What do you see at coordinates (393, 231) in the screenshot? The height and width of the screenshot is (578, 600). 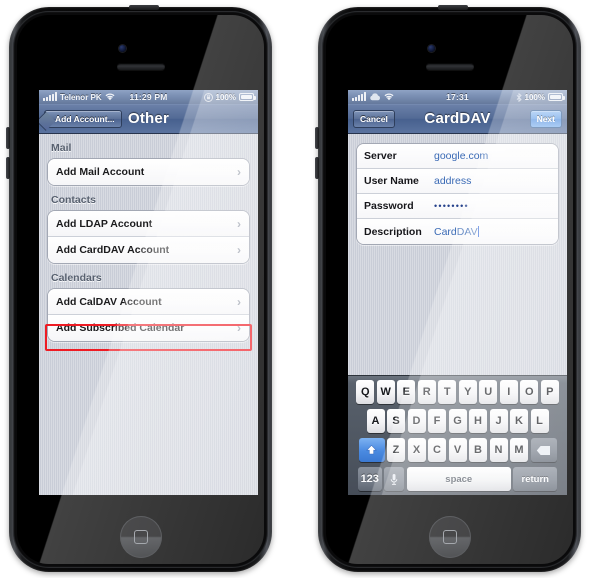 I see `field-label: Description` at bounding box center [393, 231].